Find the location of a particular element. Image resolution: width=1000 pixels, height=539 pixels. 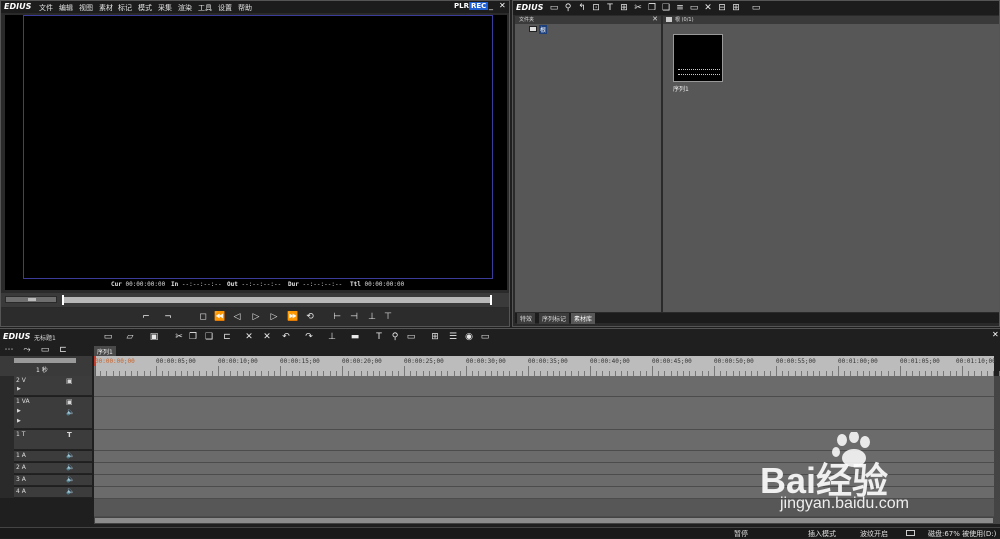

set-in-icon: ⌐ is located at coordinates (146, 317).